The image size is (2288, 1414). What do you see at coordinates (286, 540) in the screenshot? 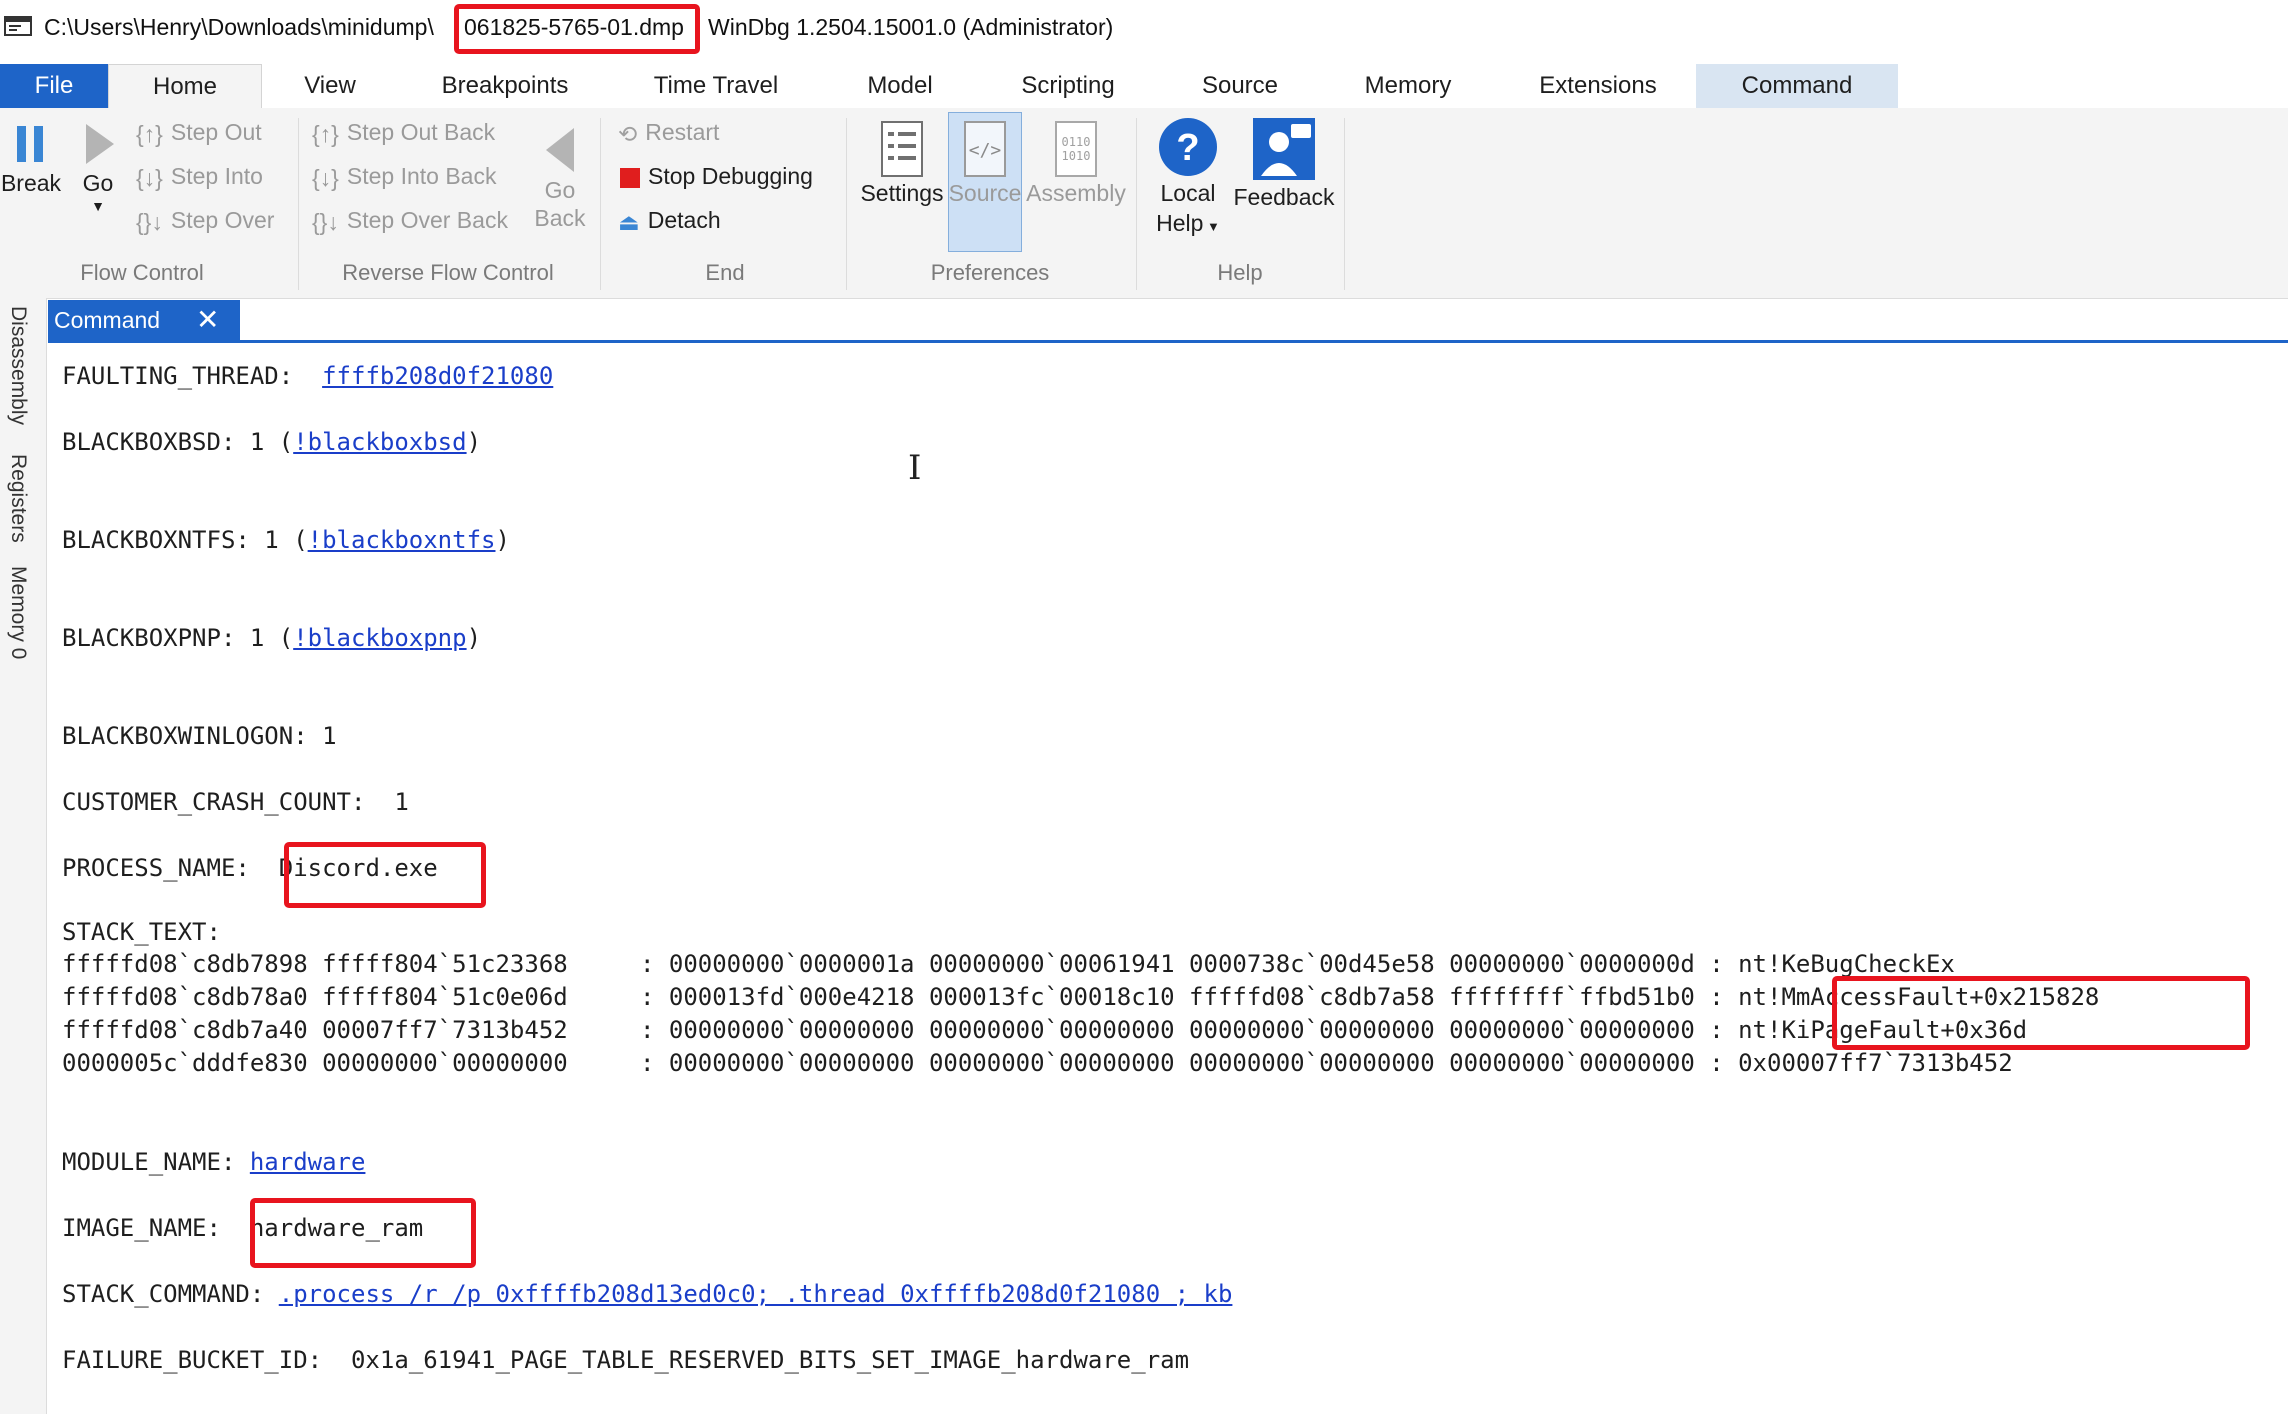
I see `blackboxntfs-line: BLACKBOXNTFS: 1 (!blackboxntfs)` at bounding box center [286, 540].